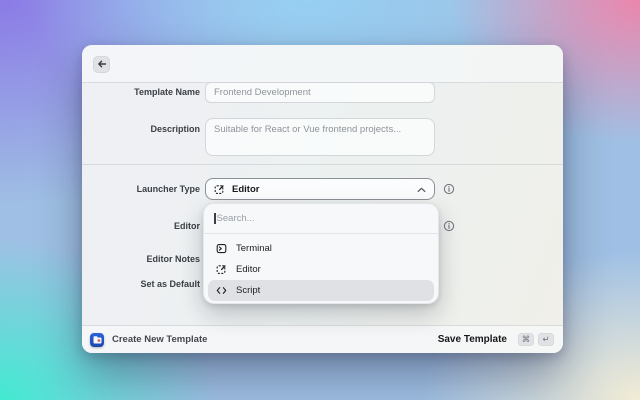 Image resolution: width=640 pixels, height=400 pixels. I want to click on command-key-icon: ⌘, so click(526, 339).